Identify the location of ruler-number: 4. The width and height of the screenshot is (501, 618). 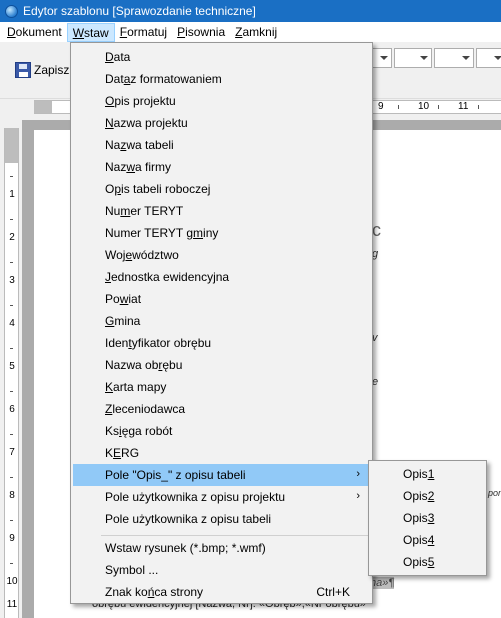
(12, 323).